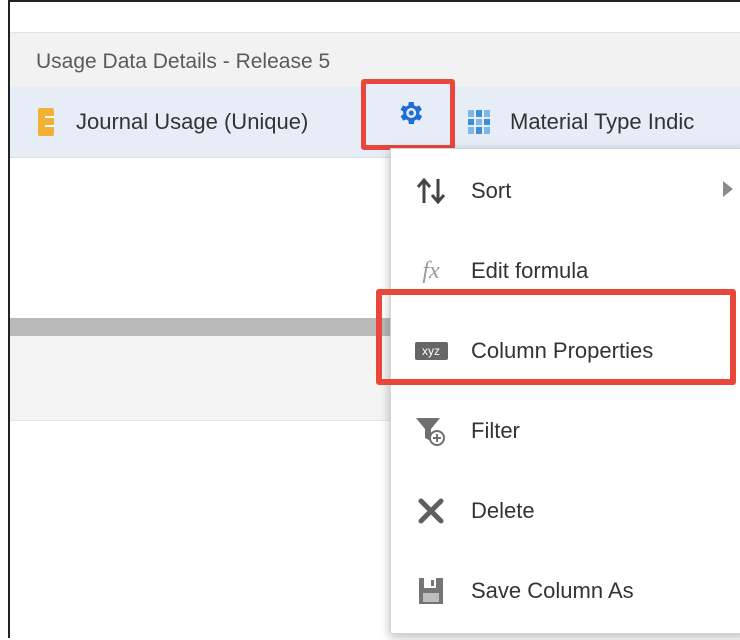 The height and width of the screenshot is (640, 740). Describe the element at coordinates (411, 113) in the screenshot. I see `gear-icon` at that location.